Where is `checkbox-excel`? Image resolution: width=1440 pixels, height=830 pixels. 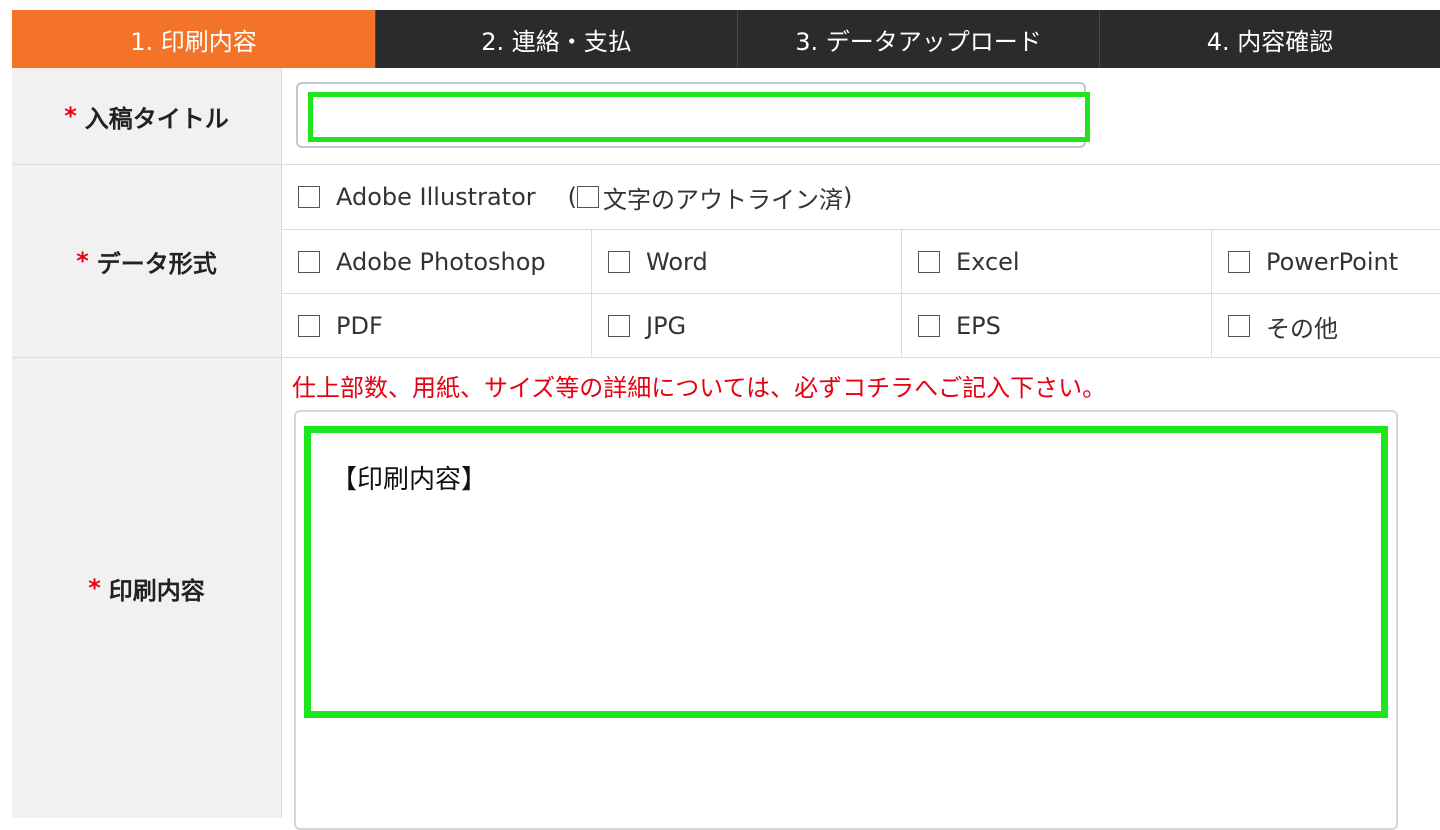
checkbox-excel is located at coordinates (929, 262).